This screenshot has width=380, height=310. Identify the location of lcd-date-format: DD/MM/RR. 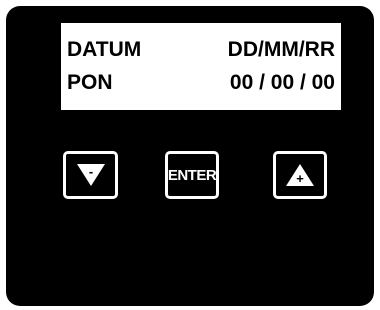
(281, 49).